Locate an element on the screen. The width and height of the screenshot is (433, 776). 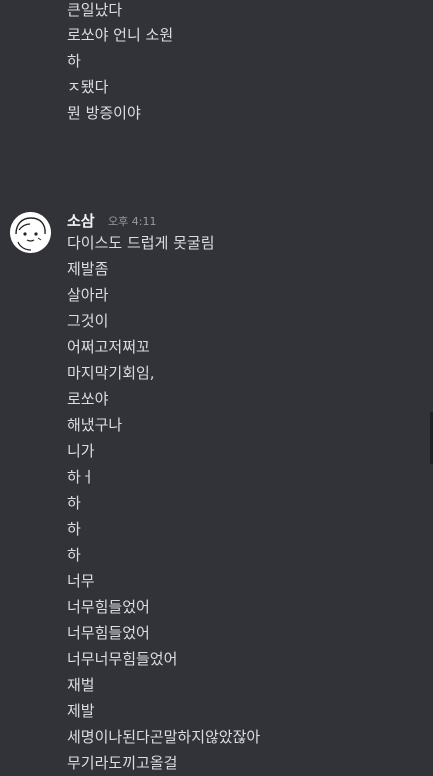
message-text: ㅈ됐다 is located at coordinates (88, 87).